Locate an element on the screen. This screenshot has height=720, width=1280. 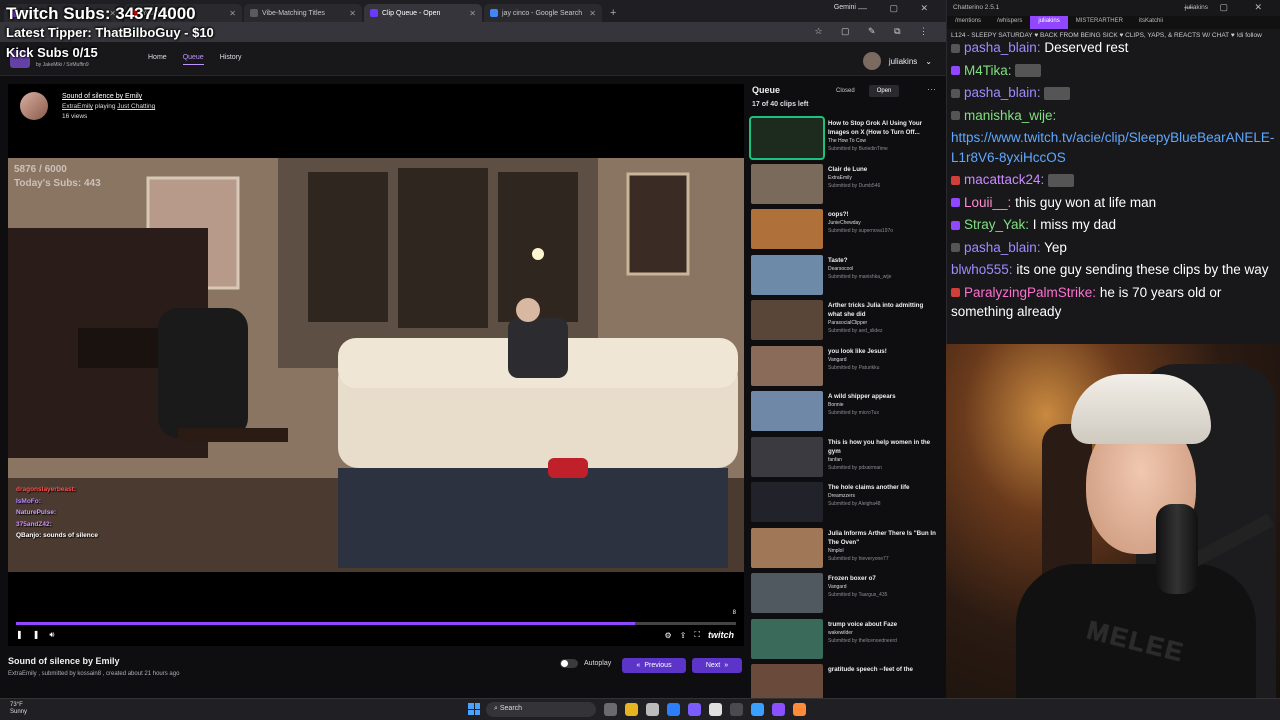
chat-username: macattack24: is located at coordinates (1004, 179).